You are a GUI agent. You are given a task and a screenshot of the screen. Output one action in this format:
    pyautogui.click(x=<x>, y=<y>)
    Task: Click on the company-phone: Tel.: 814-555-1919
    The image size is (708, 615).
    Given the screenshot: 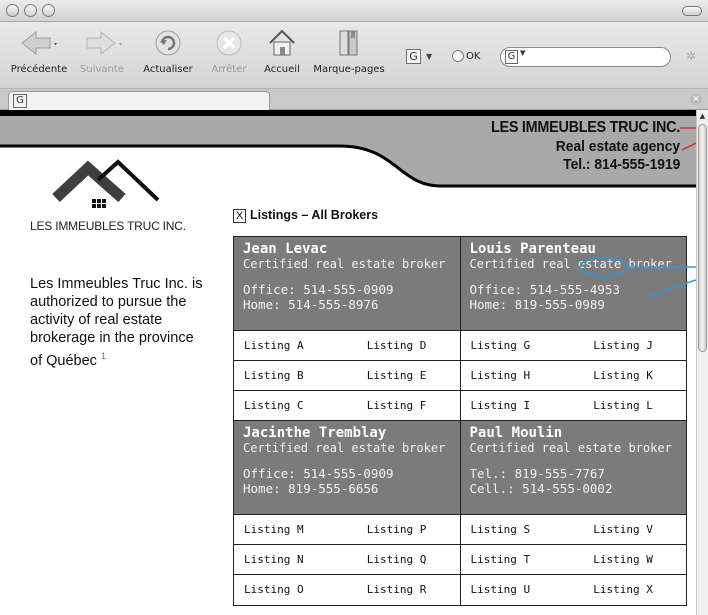 What is the action you would take?
    pyautogui.click(x=621, y=164)
    